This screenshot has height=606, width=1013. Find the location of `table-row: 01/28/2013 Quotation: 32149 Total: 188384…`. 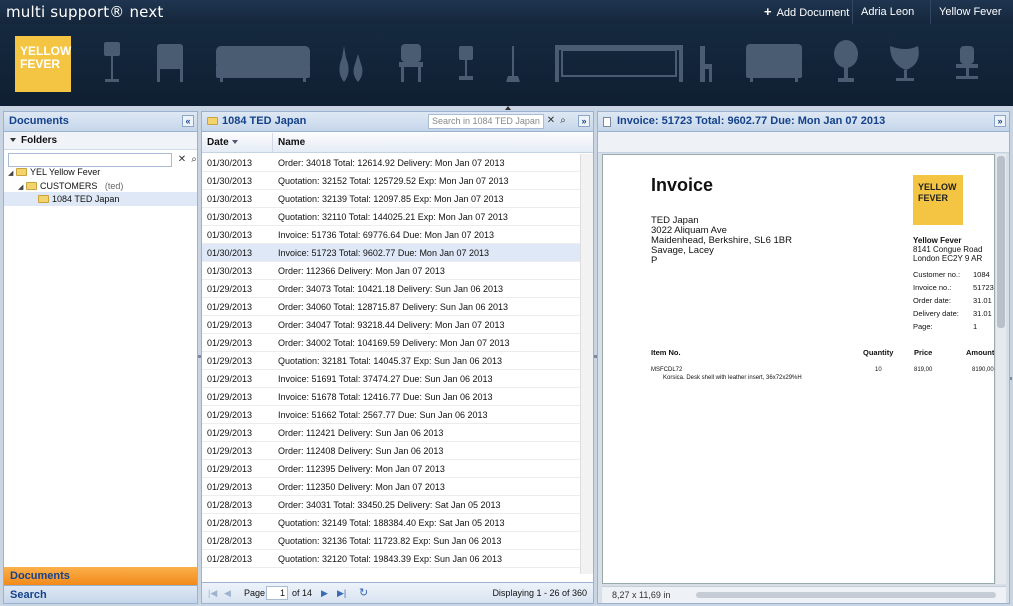

table-row: 01/28/2013 Quotation: 32149 Total: 188384… is located at coordinates (391, 523).